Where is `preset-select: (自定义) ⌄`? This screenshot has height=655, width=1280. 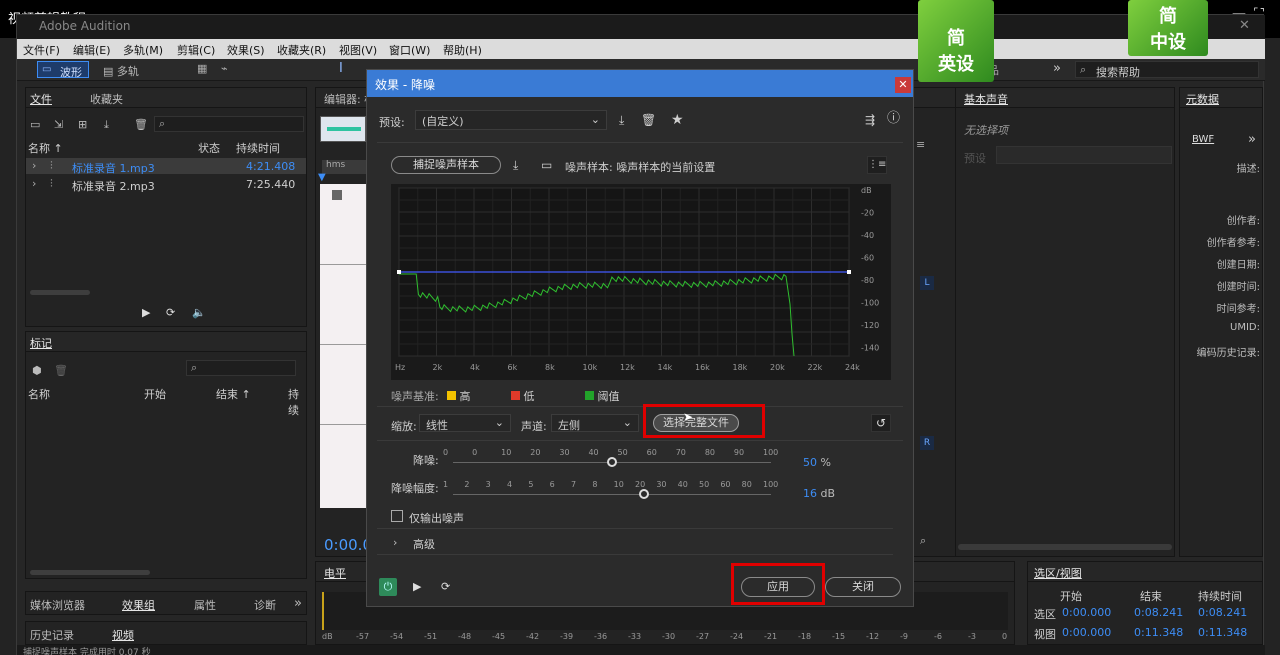
preset-select: (自定义) ⌄ is located at coordinates (511, 120).